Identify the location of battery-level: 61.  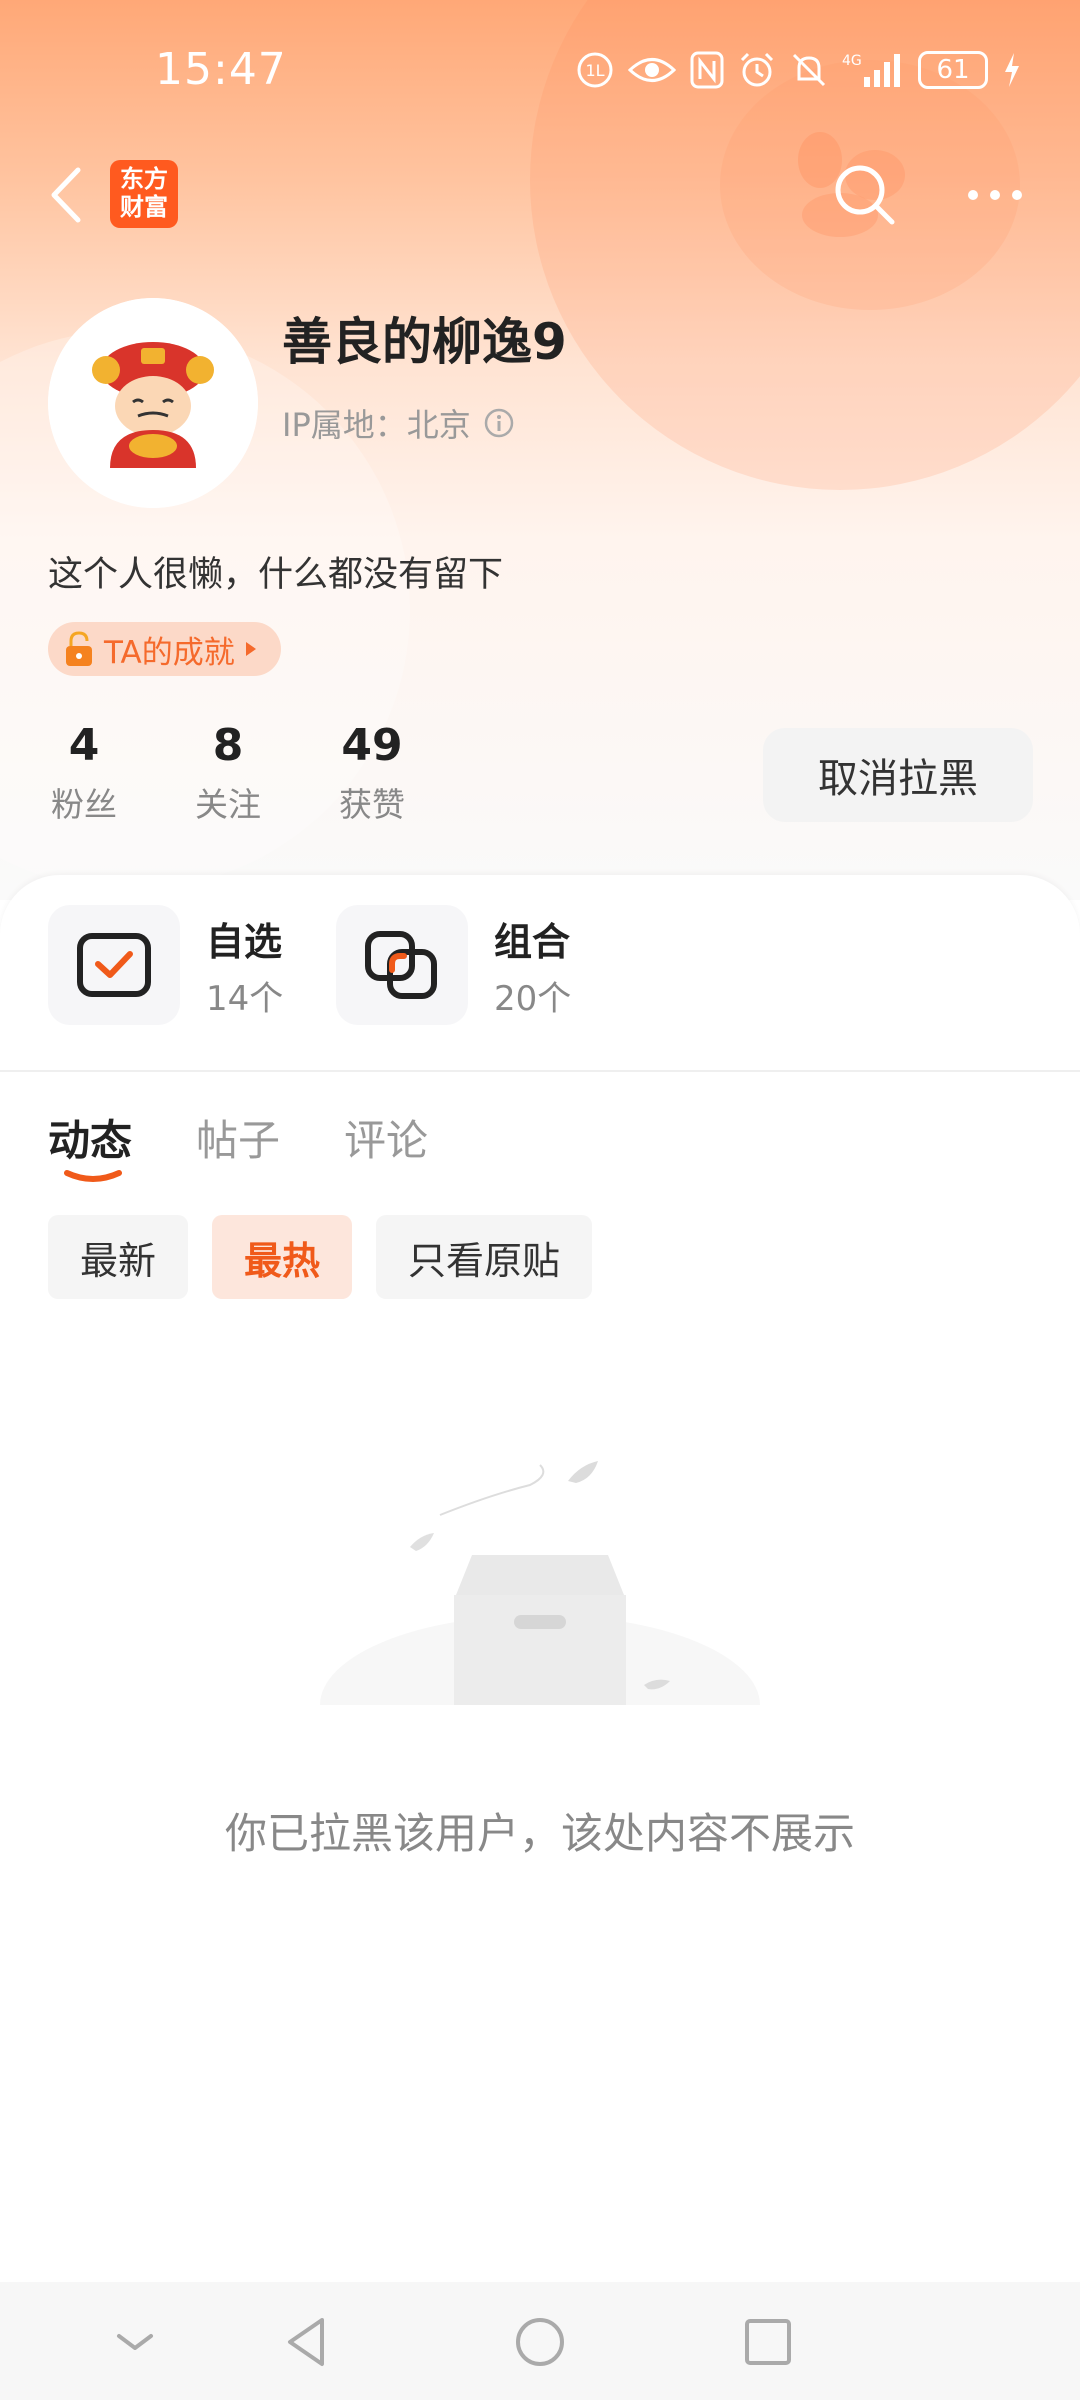
(953, 70).